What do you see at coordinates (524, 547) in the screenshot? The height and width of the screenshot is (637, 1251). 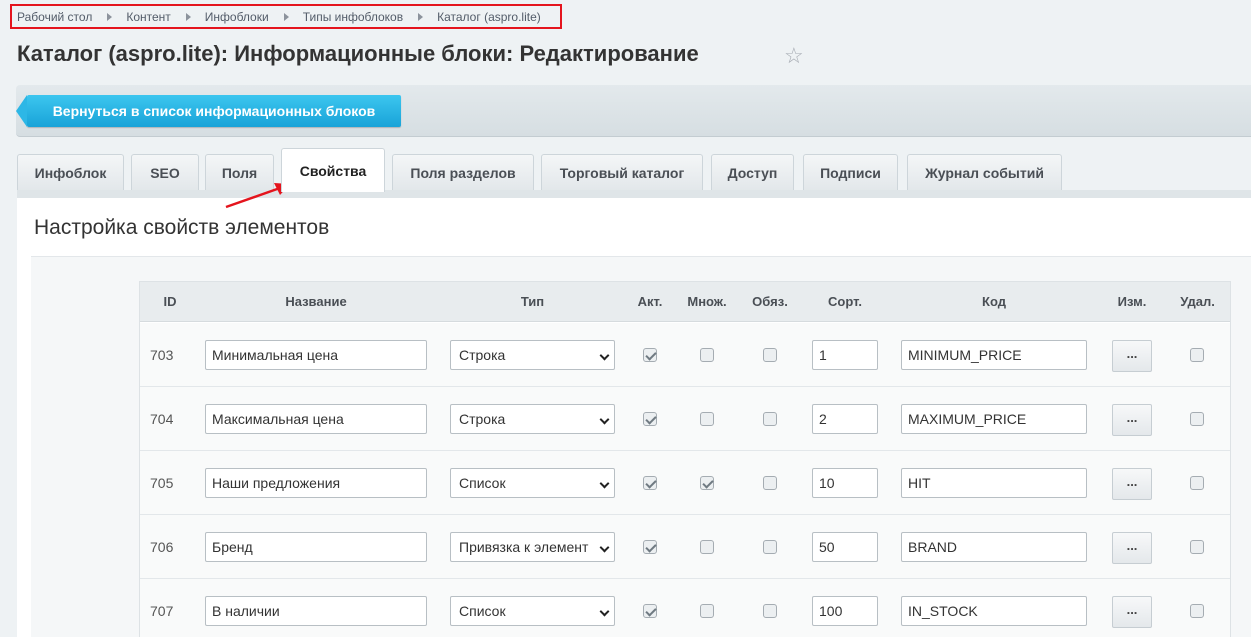 I see `property-type-value: Привязка к элемент` at bounding box center [524, 547].